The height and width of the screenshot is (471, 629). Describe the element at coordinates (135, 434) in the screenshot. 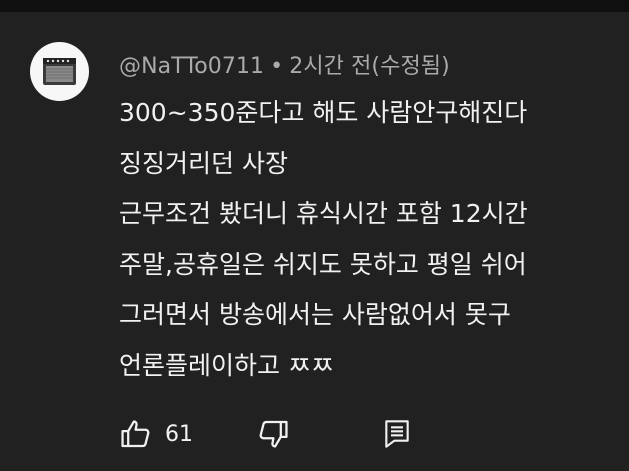

I see `thumb-up-icon` at that location.